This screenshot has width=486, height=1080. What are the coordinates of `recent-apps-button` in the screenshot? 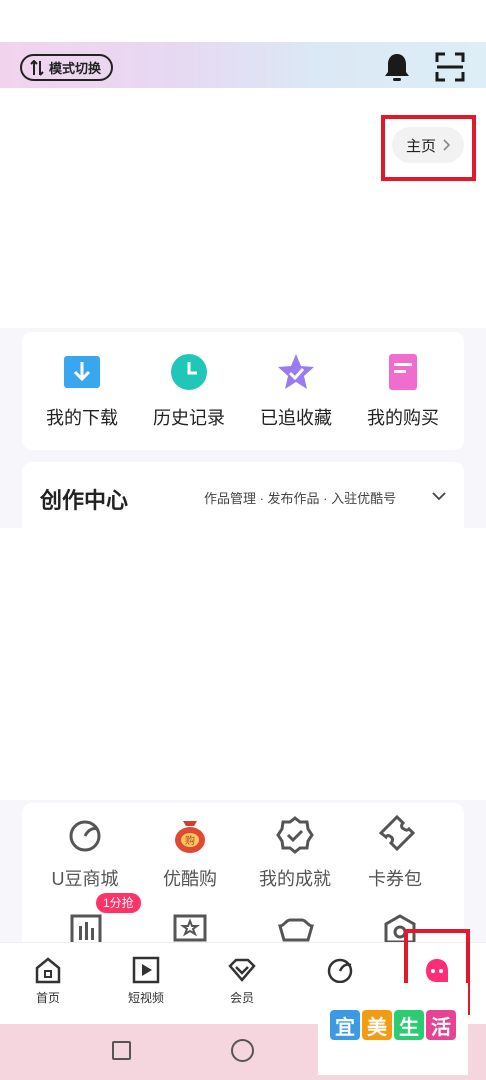 It's located at (121, 1050).